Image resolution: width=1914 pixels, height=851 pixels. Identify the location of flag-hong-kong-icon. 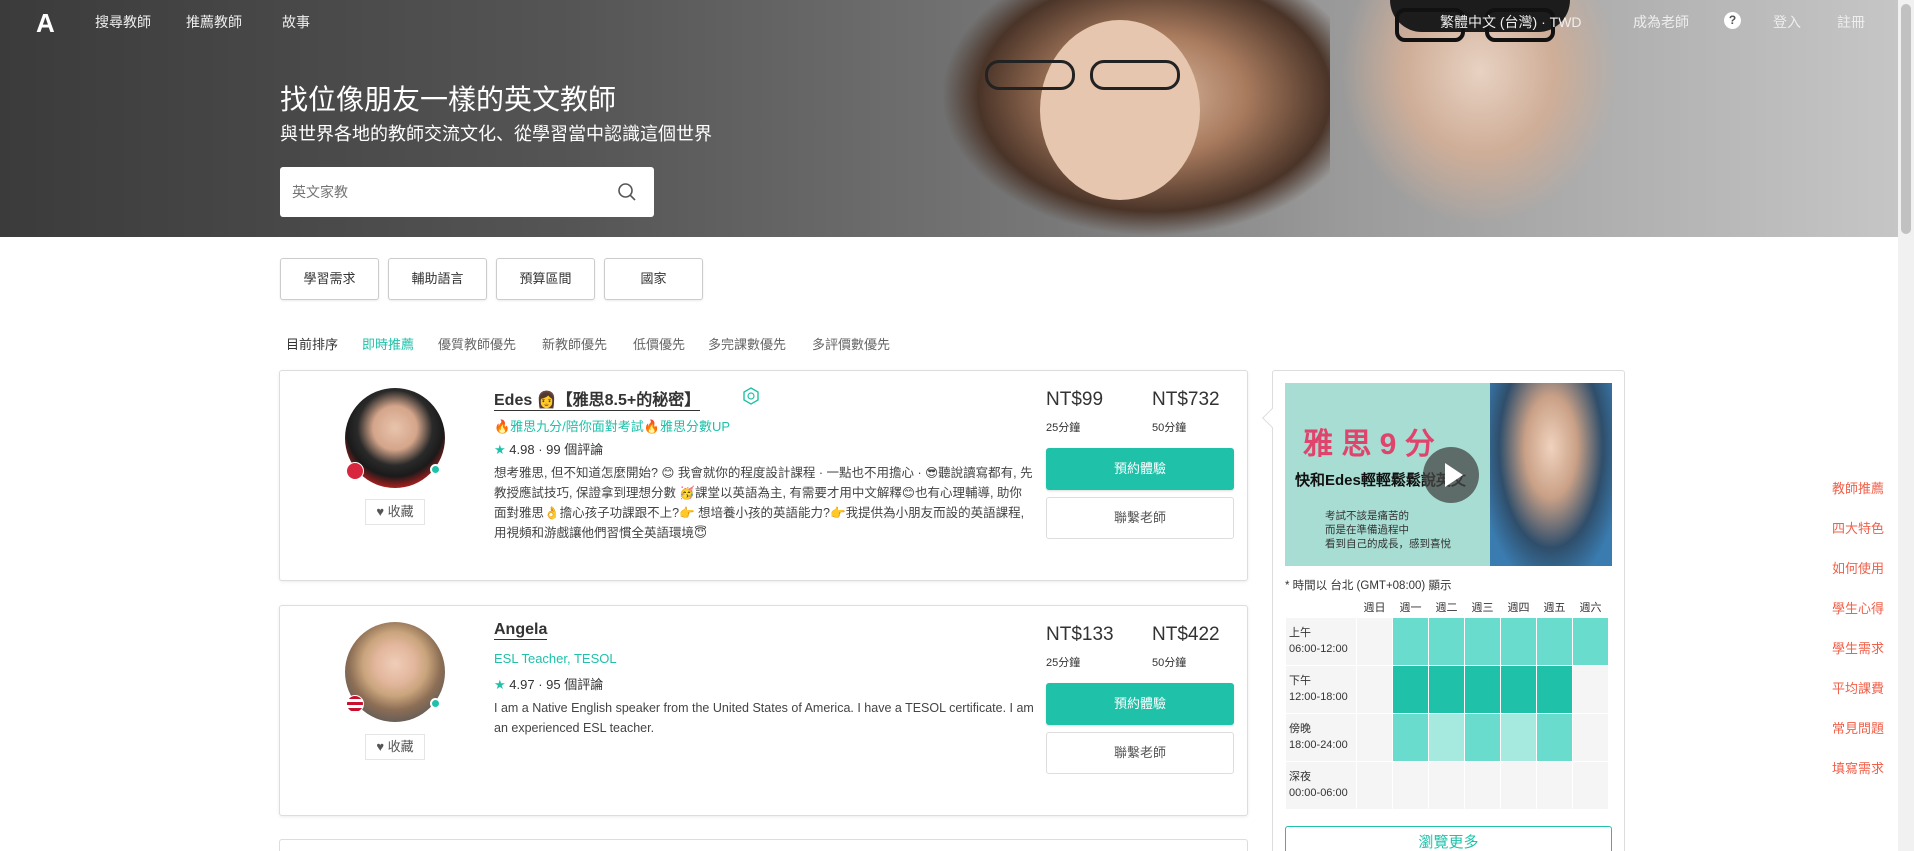
(355, 471).